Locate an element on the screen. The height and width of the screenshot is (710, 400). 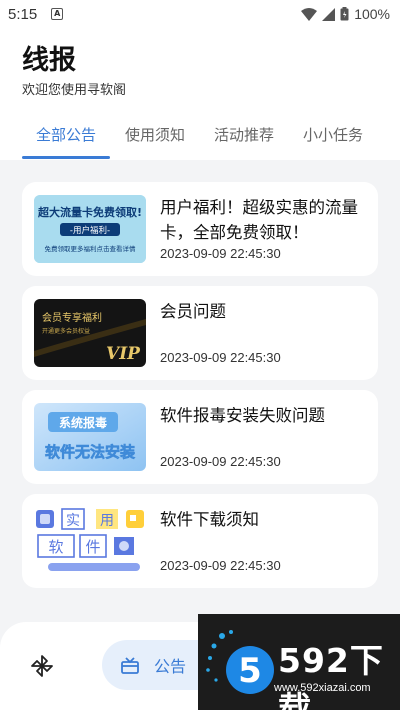
battery-icon is located at coordinates (344, 14).